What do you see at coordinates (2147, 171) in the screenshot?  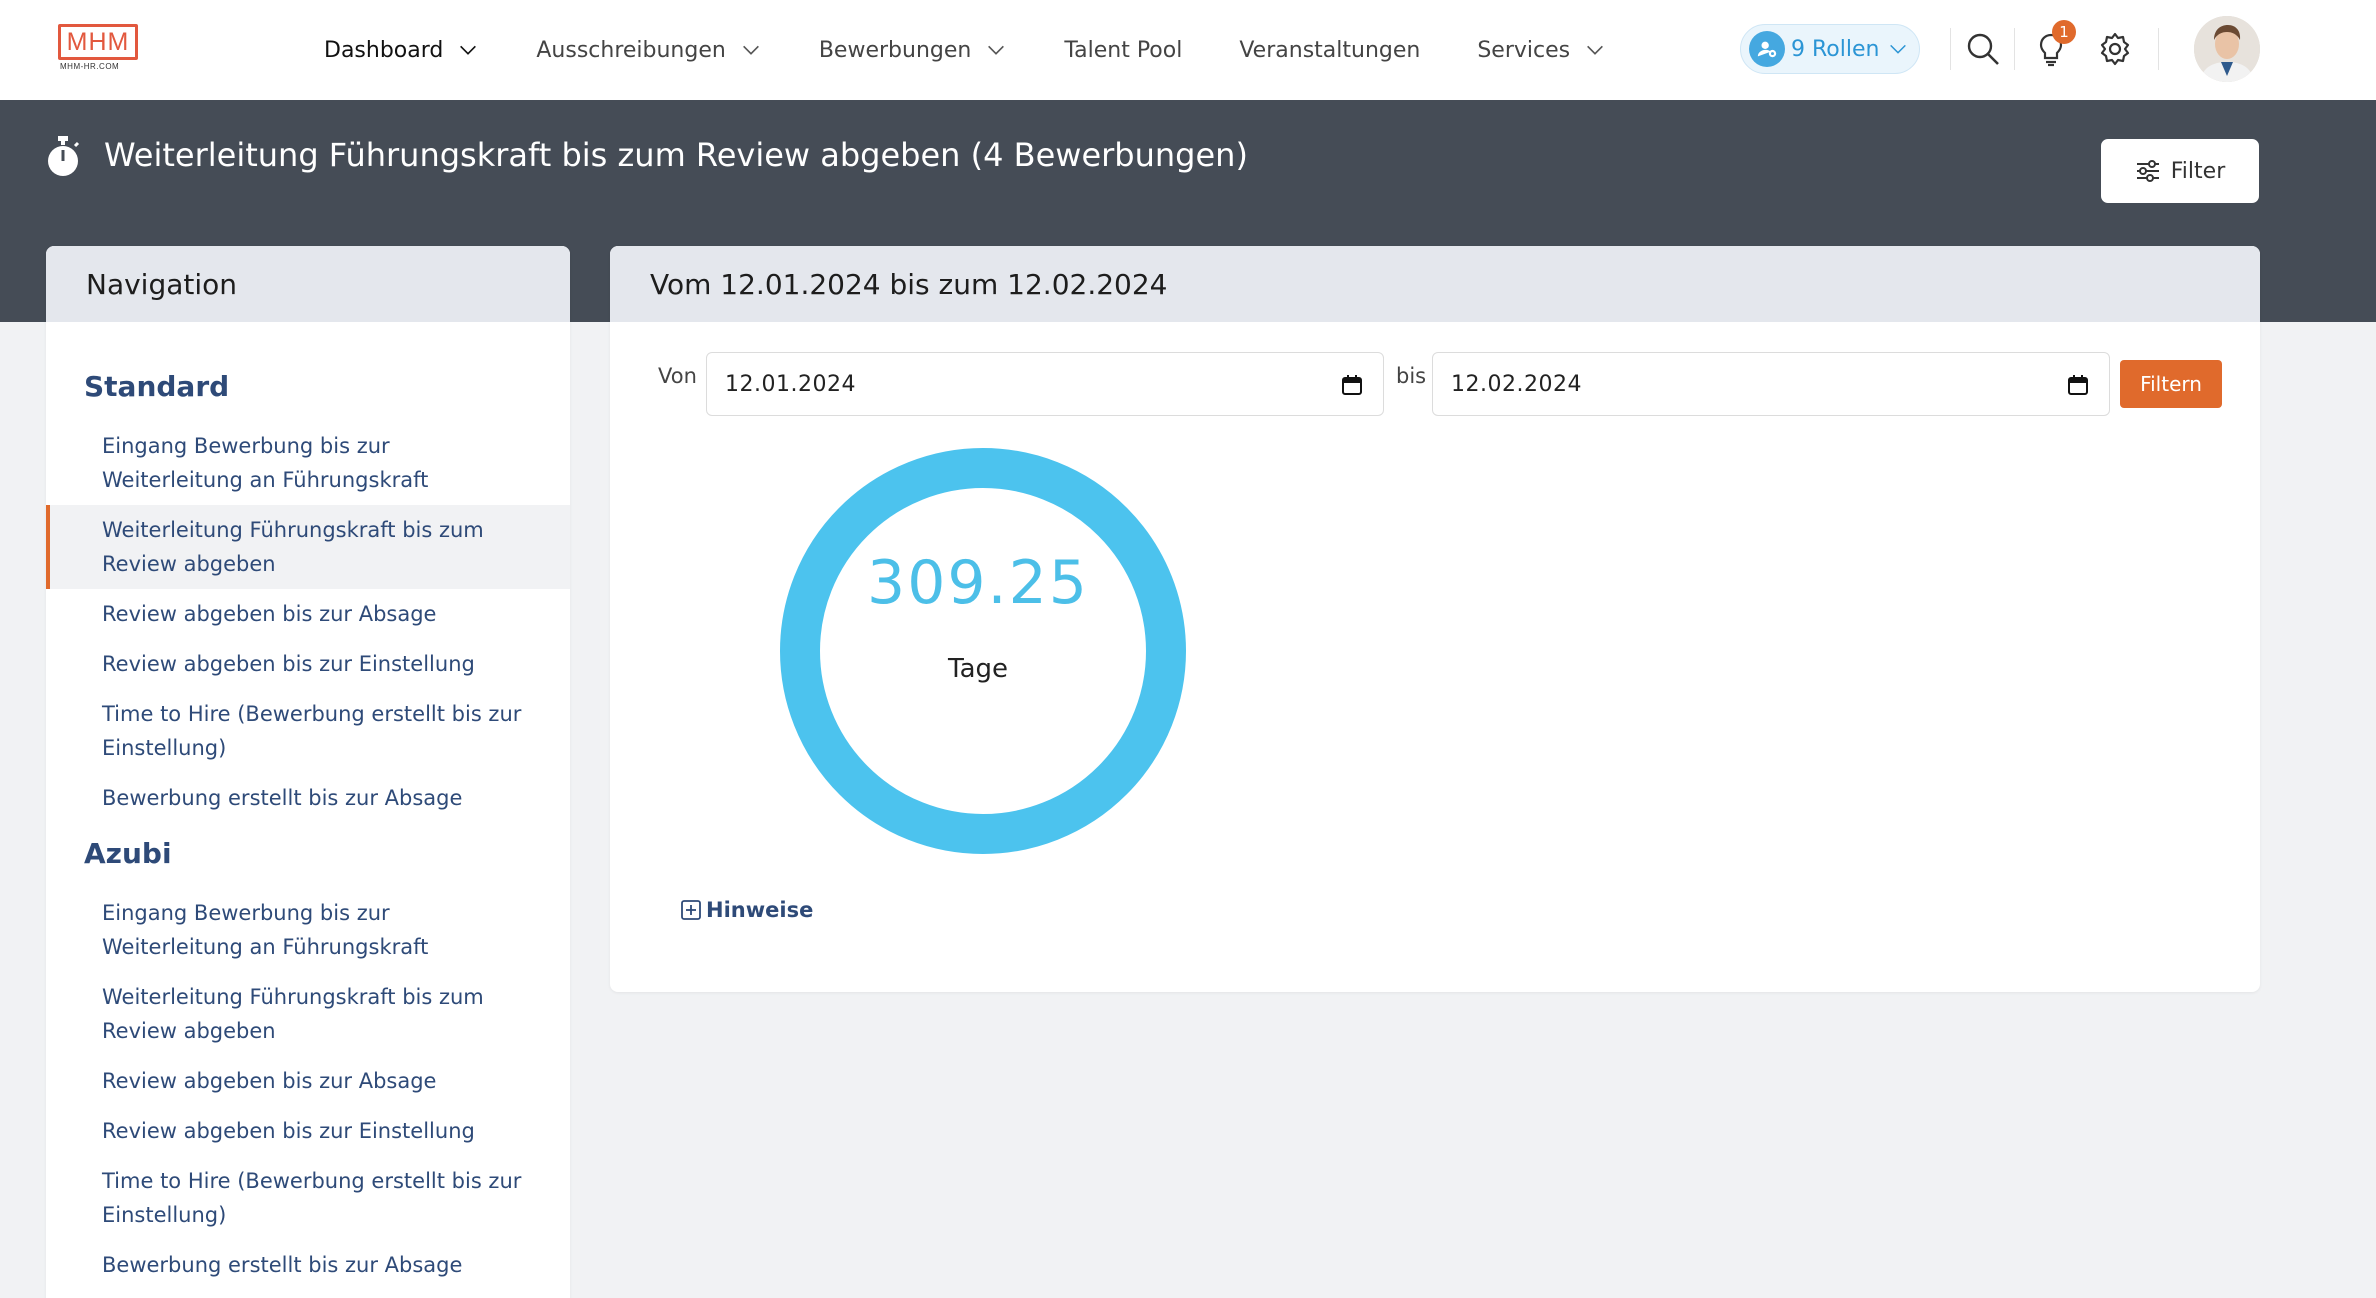 I see `sliders-icon` at bounding box center [2147, 171].